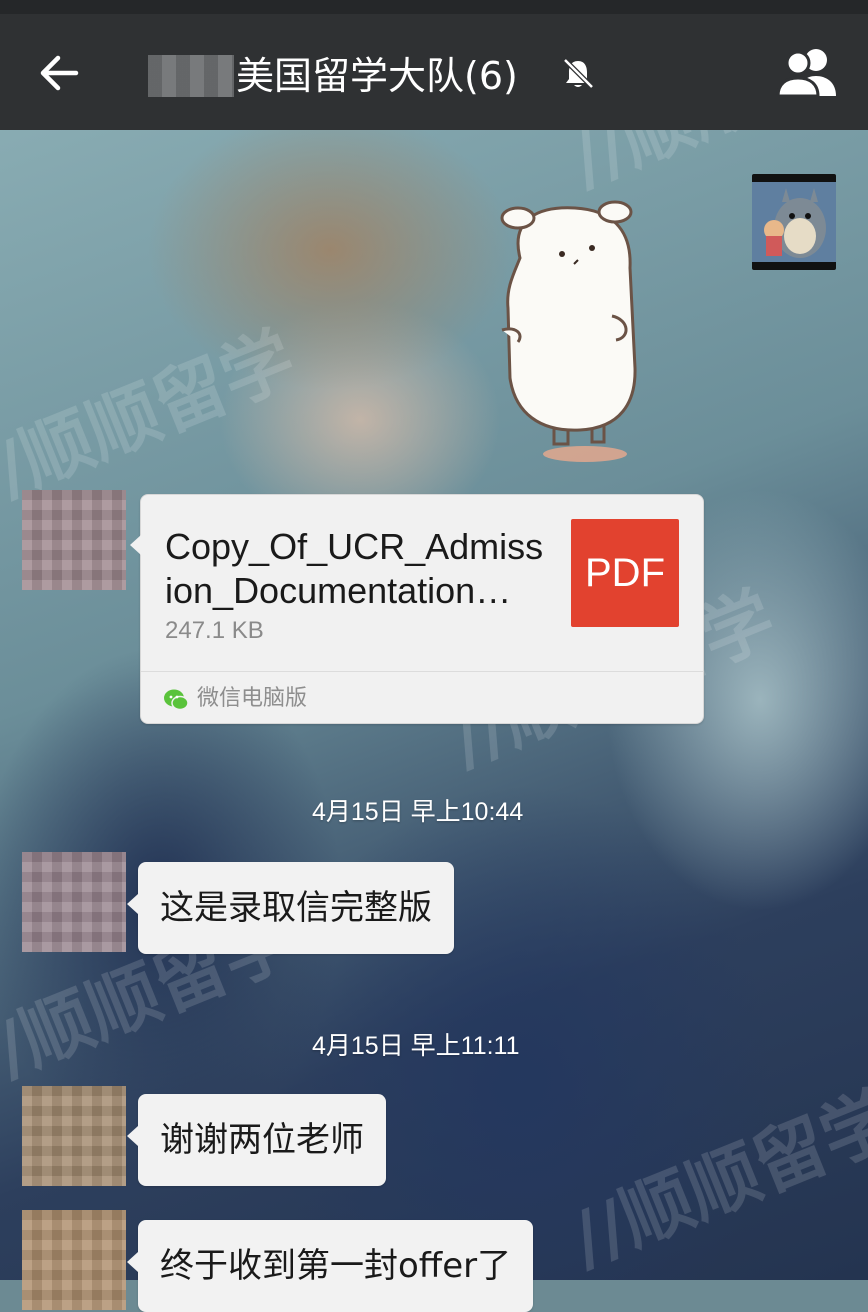 Image resolution: width=868 pixels, height=1312 pixels. What do you see at coordinates (377, 76) in the screenshot?
I see `chat-title: 美国留学大队(6)` at bounding box center [377, 76].